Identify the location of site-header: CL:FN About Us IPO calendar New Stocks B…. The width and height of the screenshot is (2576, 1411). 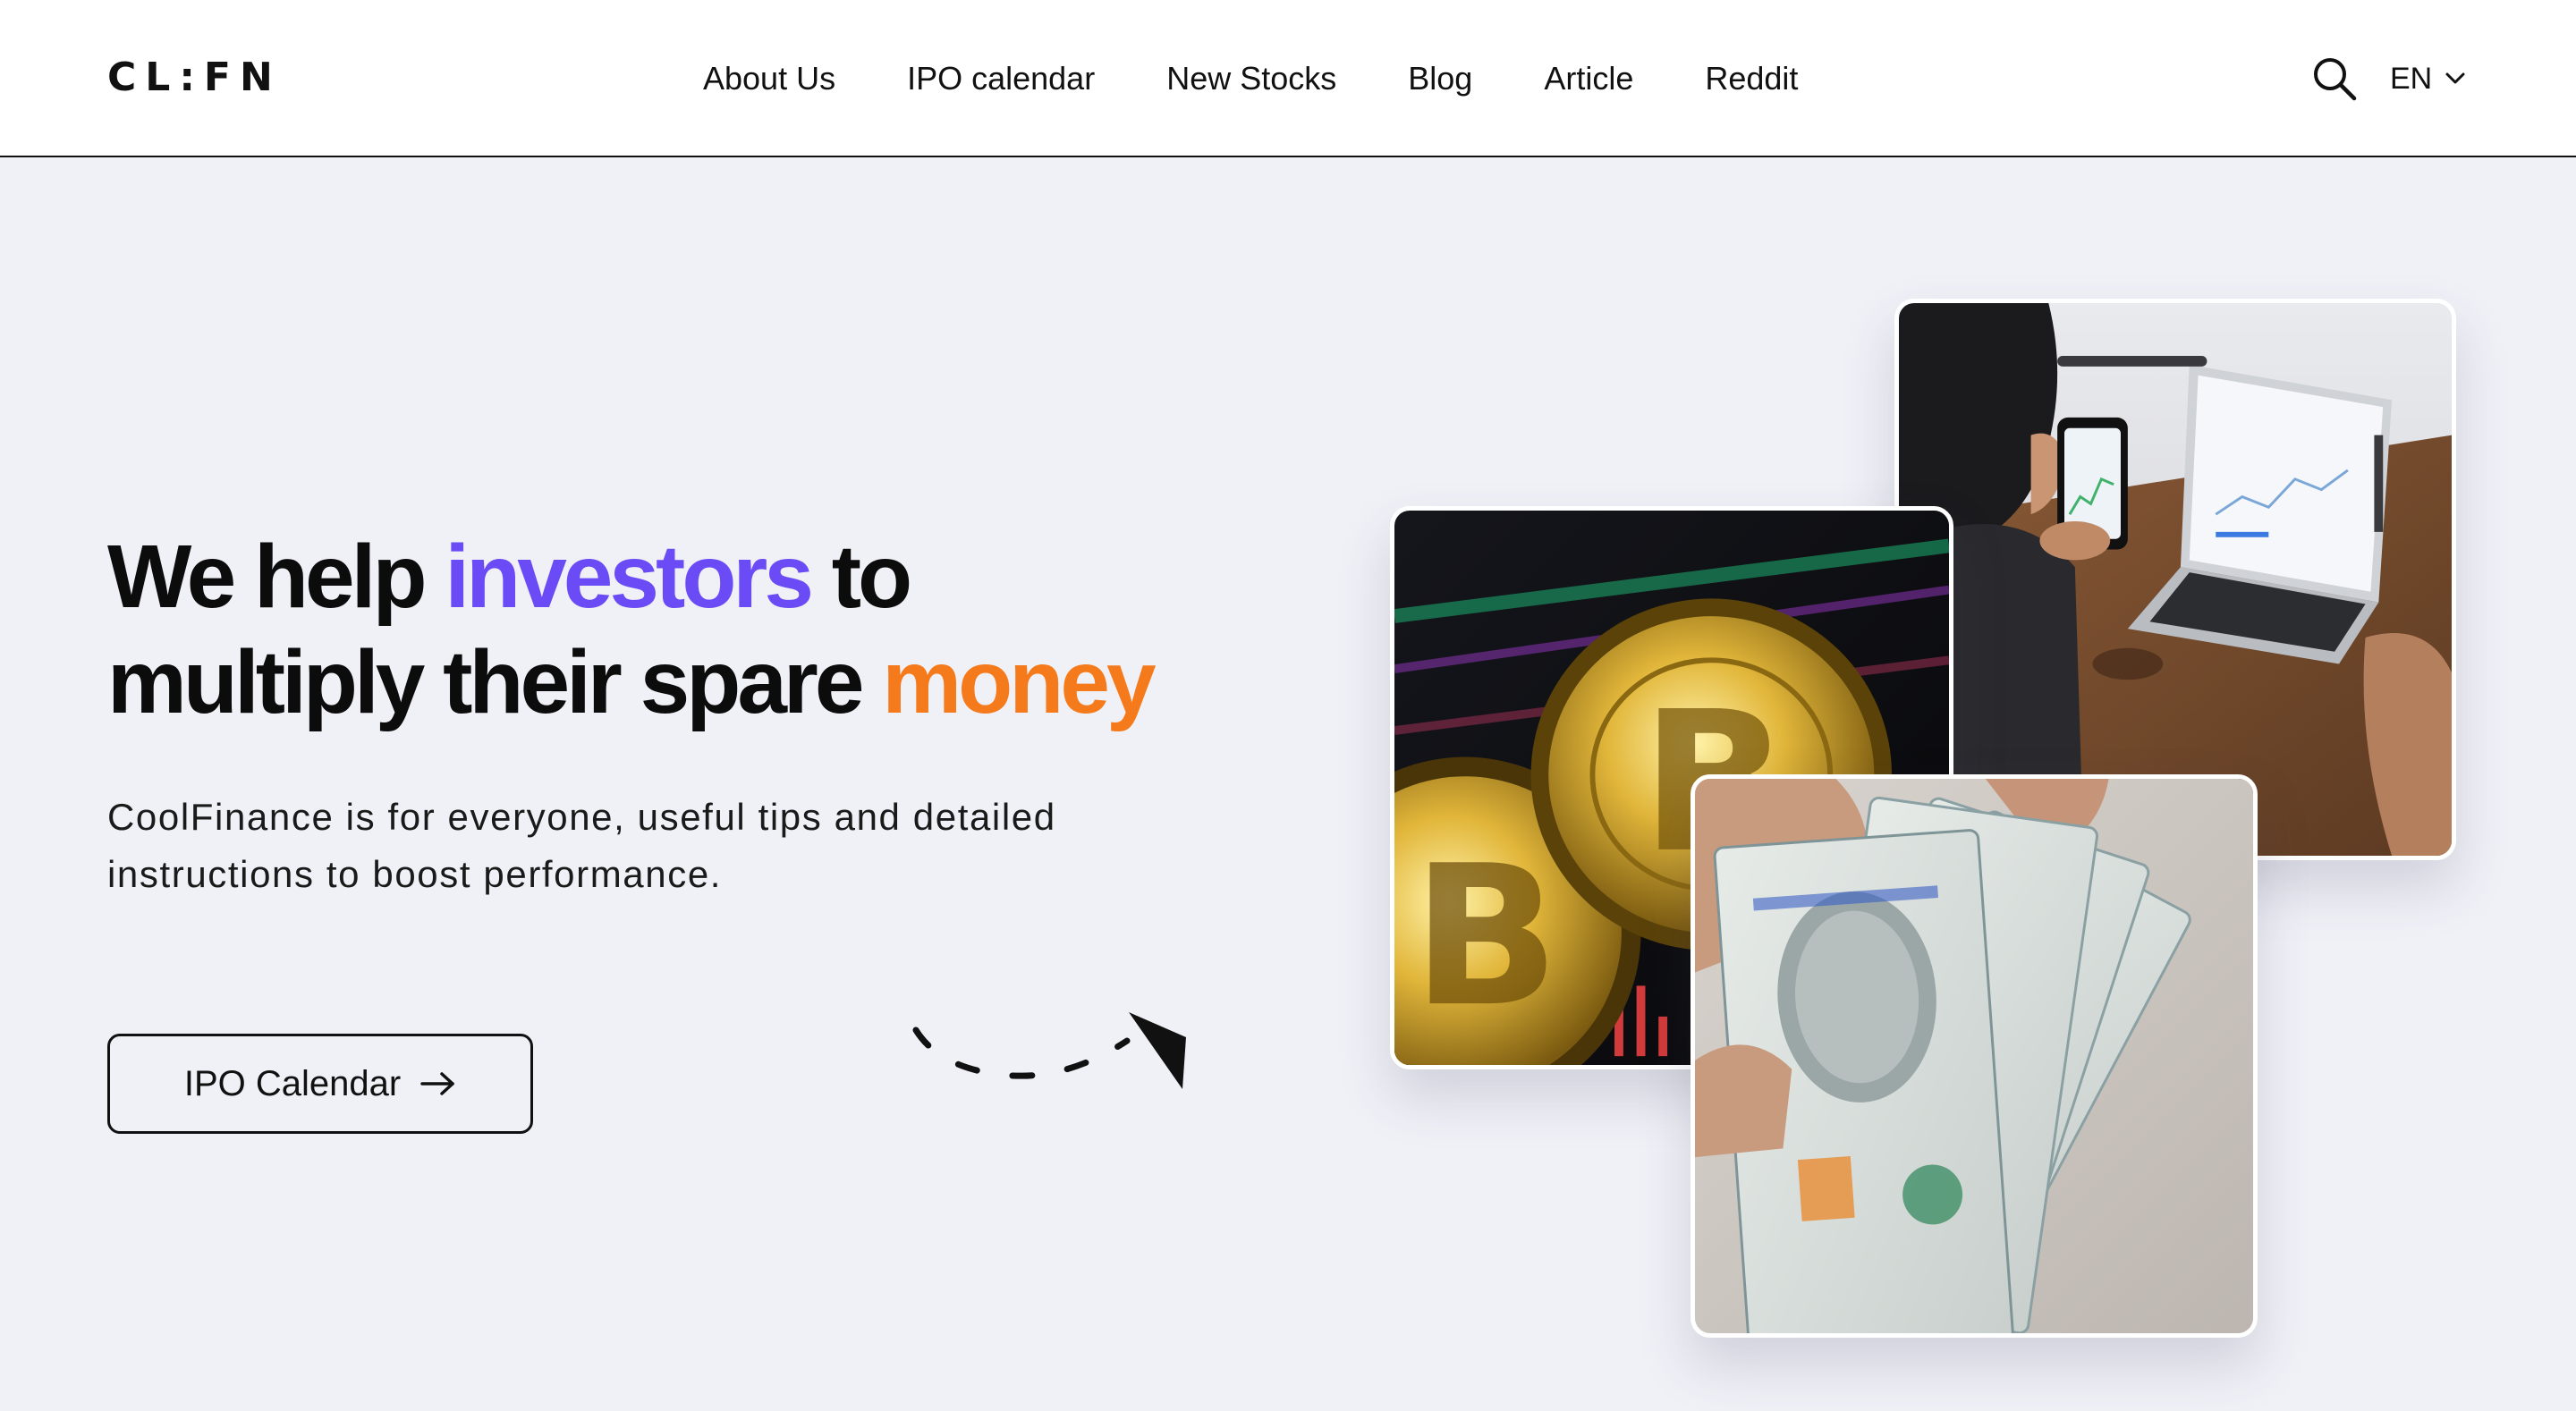
(1288, 78).